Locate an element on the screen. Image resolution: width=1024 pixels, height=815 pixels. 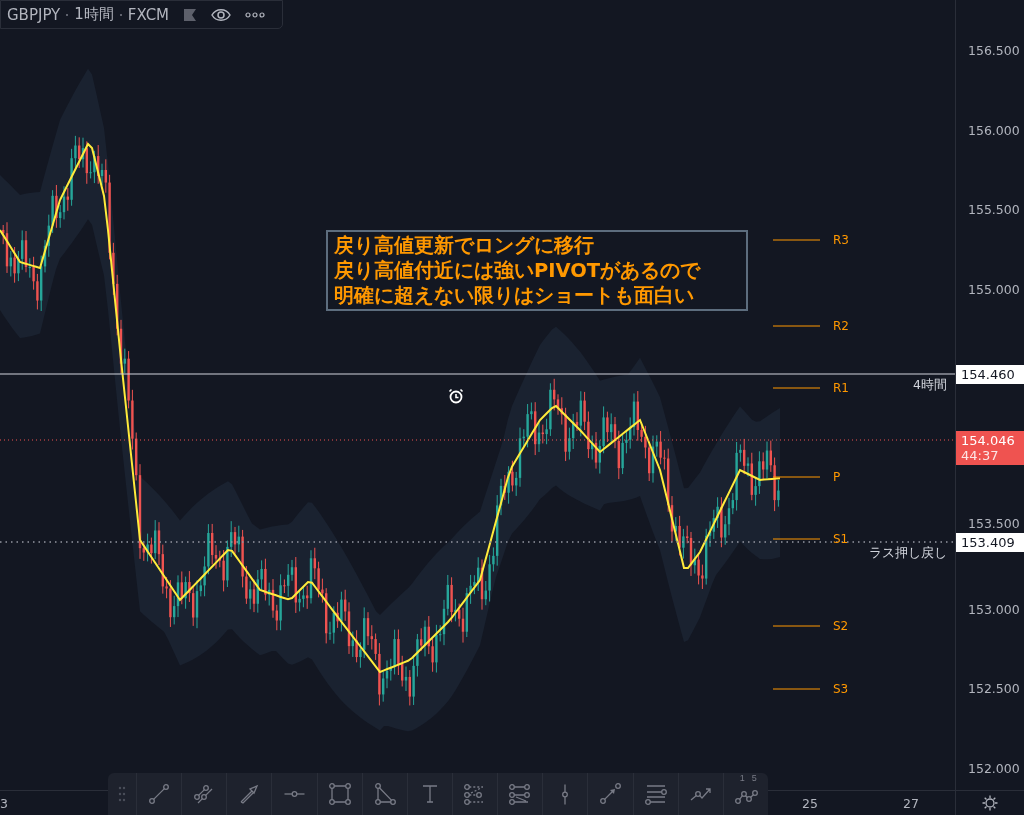
rectangle-icon is located at coordinates (339, 794).